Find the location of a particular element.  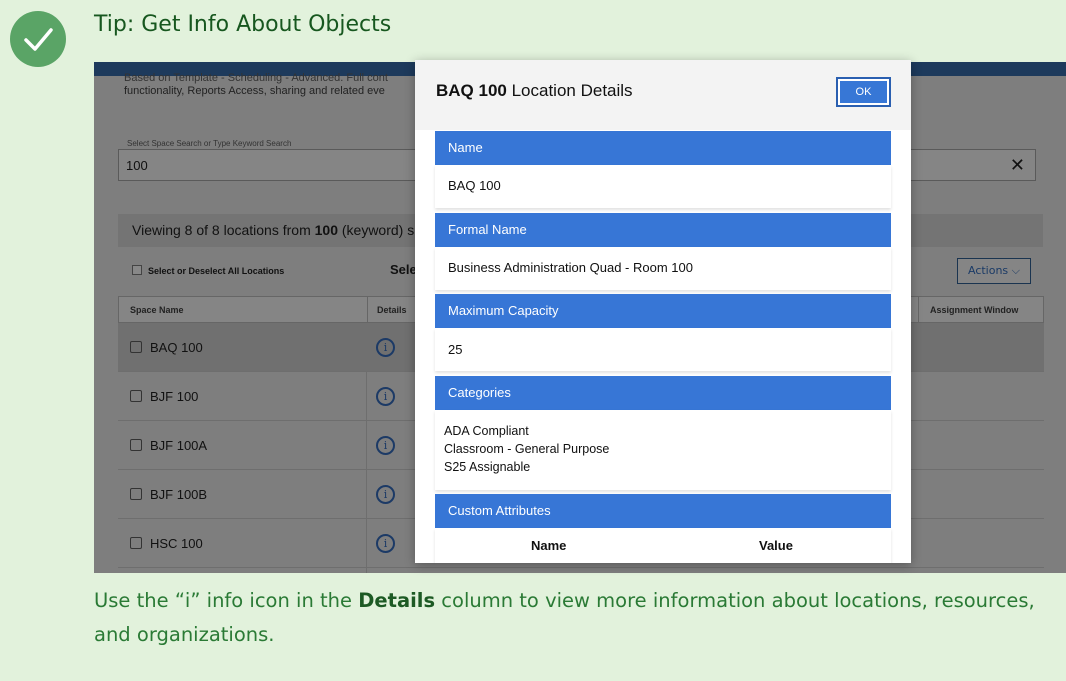

modal-header: BAQ 100 Location Details OK is located at coordinates (663, 95).